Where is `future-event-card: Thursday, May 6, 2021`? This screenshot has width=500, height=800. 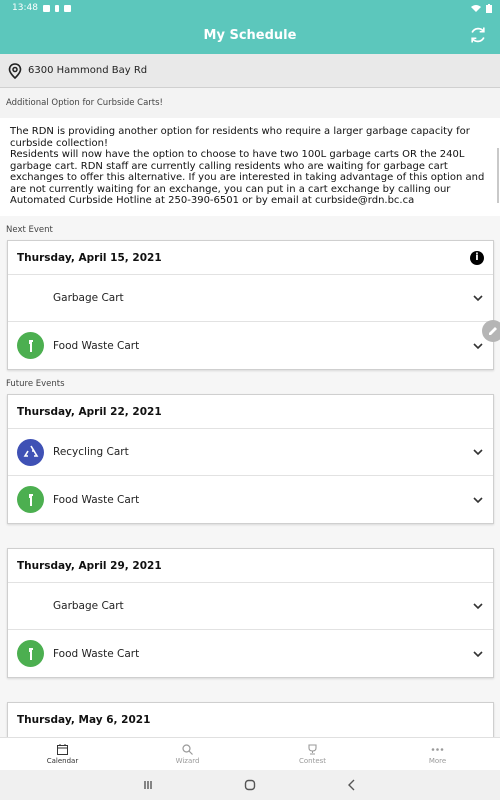
future-event-card: Thursday, May 6, 2021 is located at coordinates (250, 719).